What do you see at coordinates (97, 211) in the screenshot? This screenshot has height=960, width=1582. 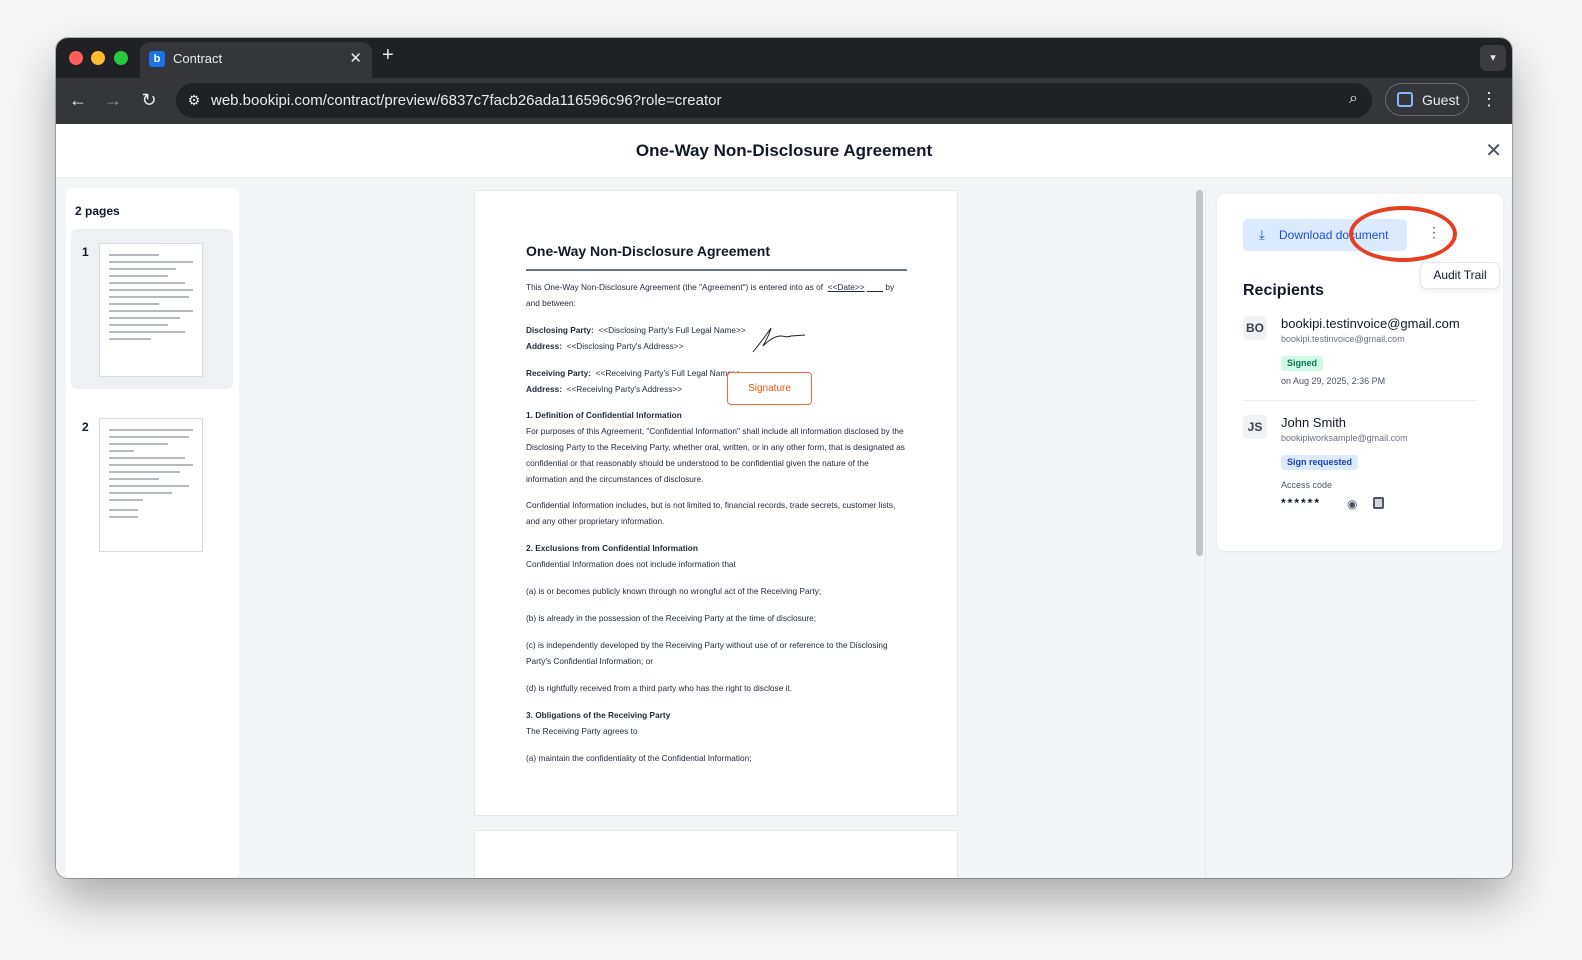 I see `pages-count: 2 pages` at bounding box center [97, 211].